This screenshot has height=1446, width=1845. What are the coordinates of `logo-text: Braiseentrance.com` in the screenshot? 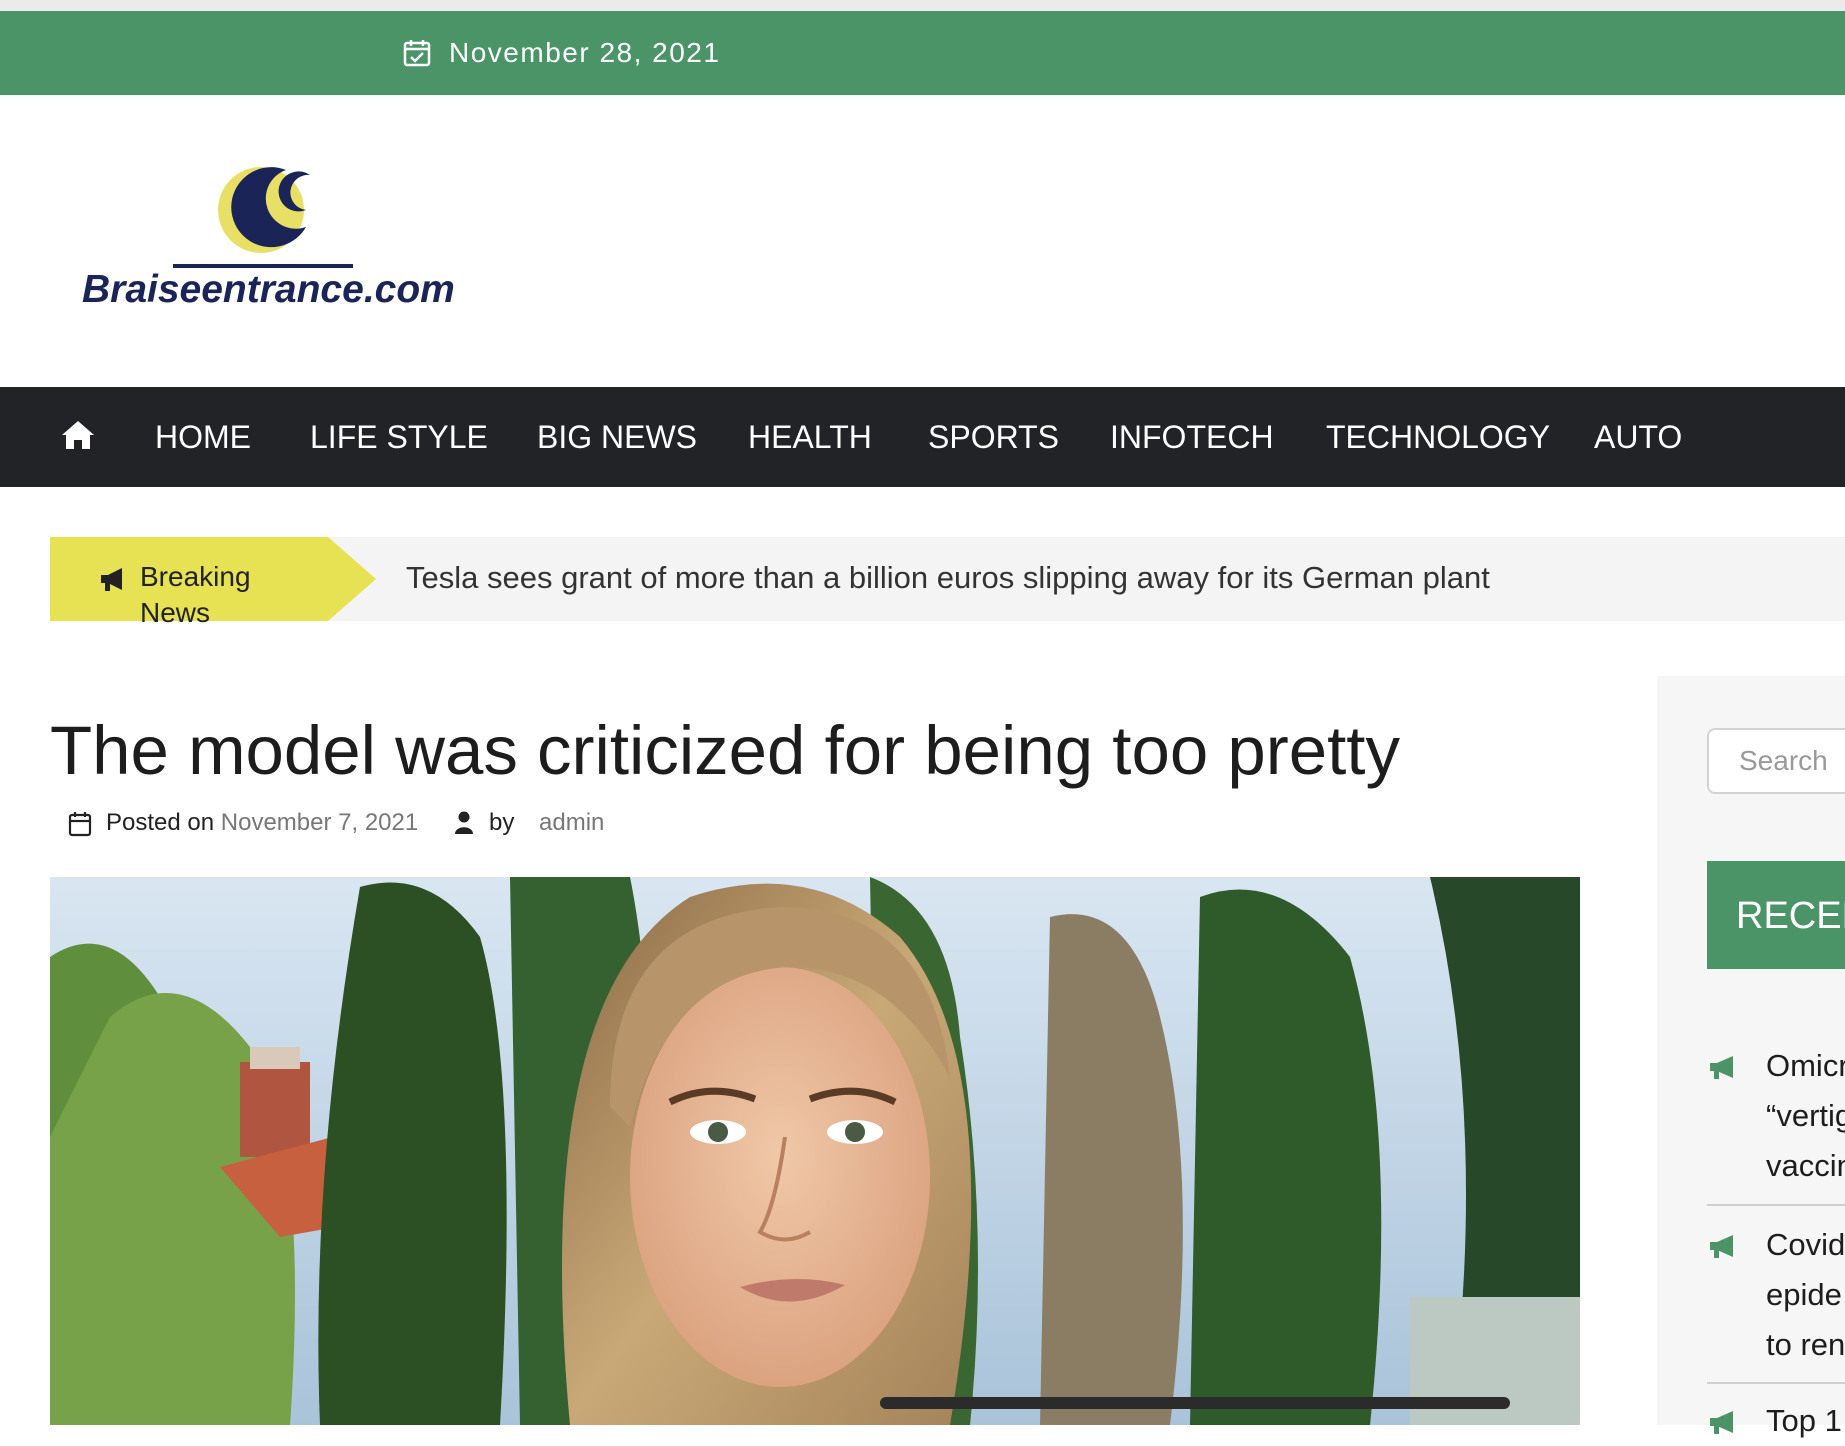 It's located at (268, 289).